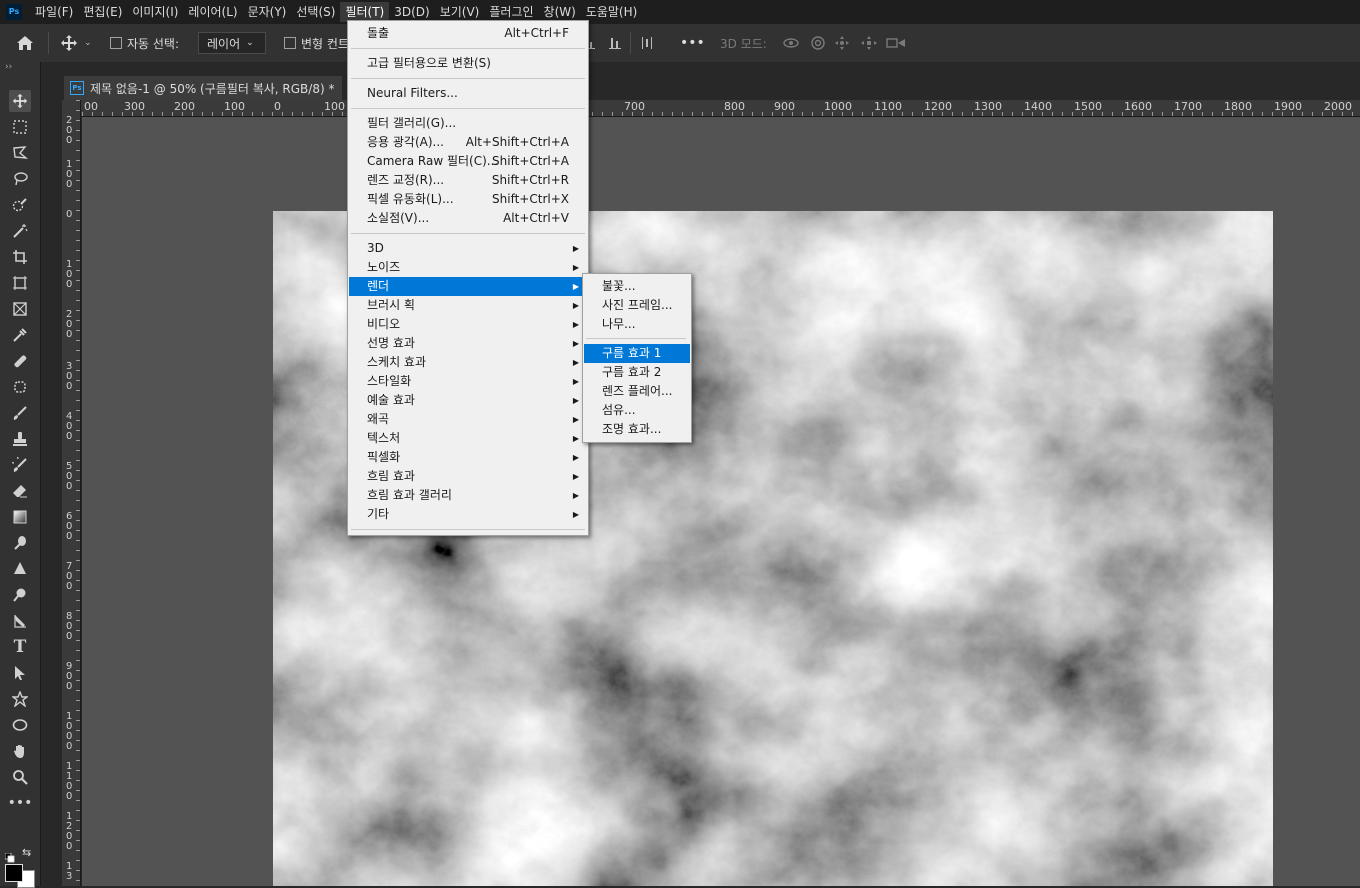 This screenshot has height=888, width=1360. What do you see at coordinates (20, 257) in the screenshot?
I see `crop-tool-icon` at bounding box center [20, 257].